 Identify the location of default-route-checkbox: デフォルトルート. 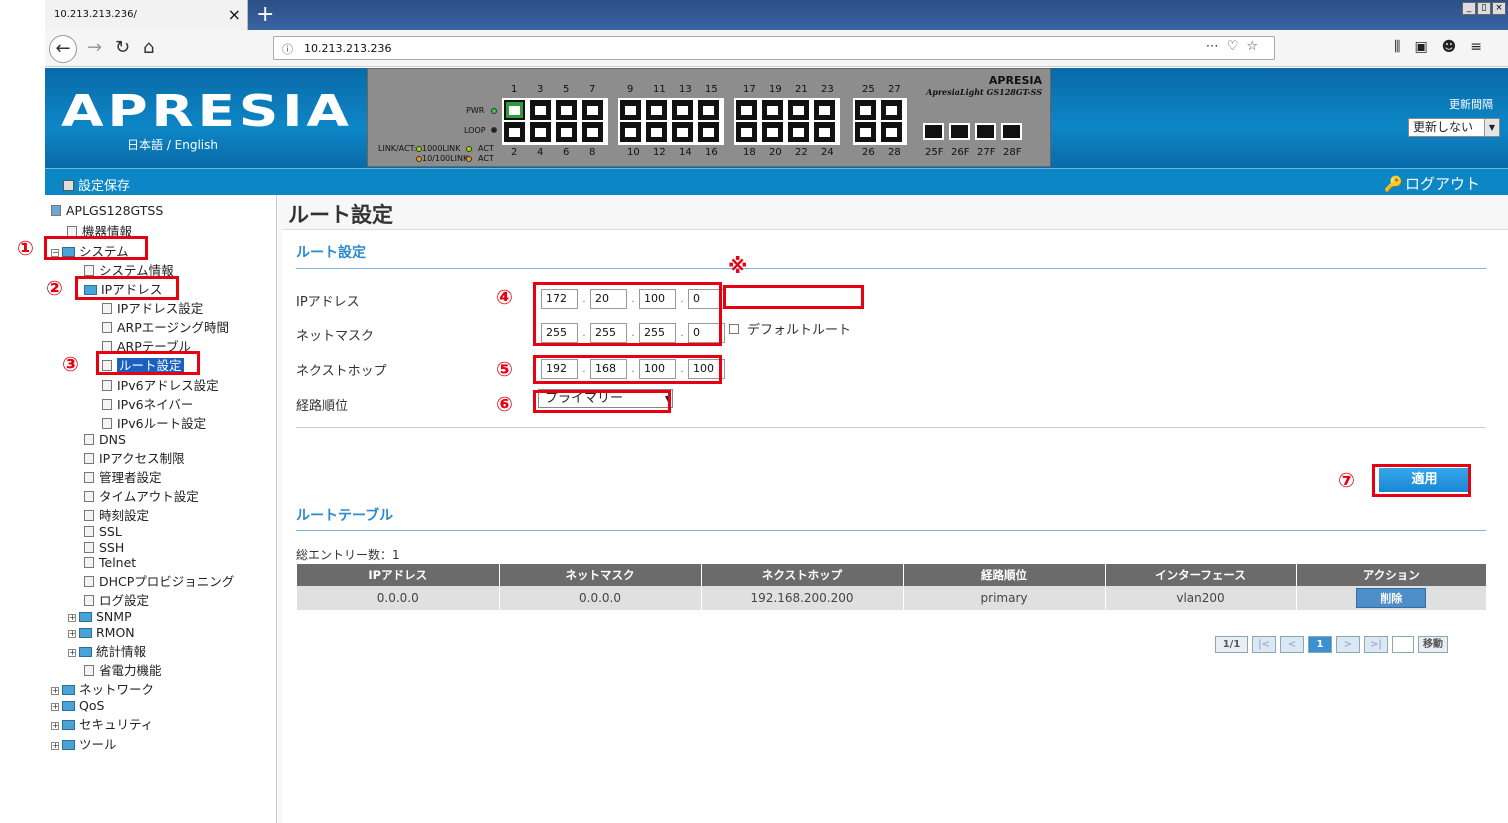
(790, 328).